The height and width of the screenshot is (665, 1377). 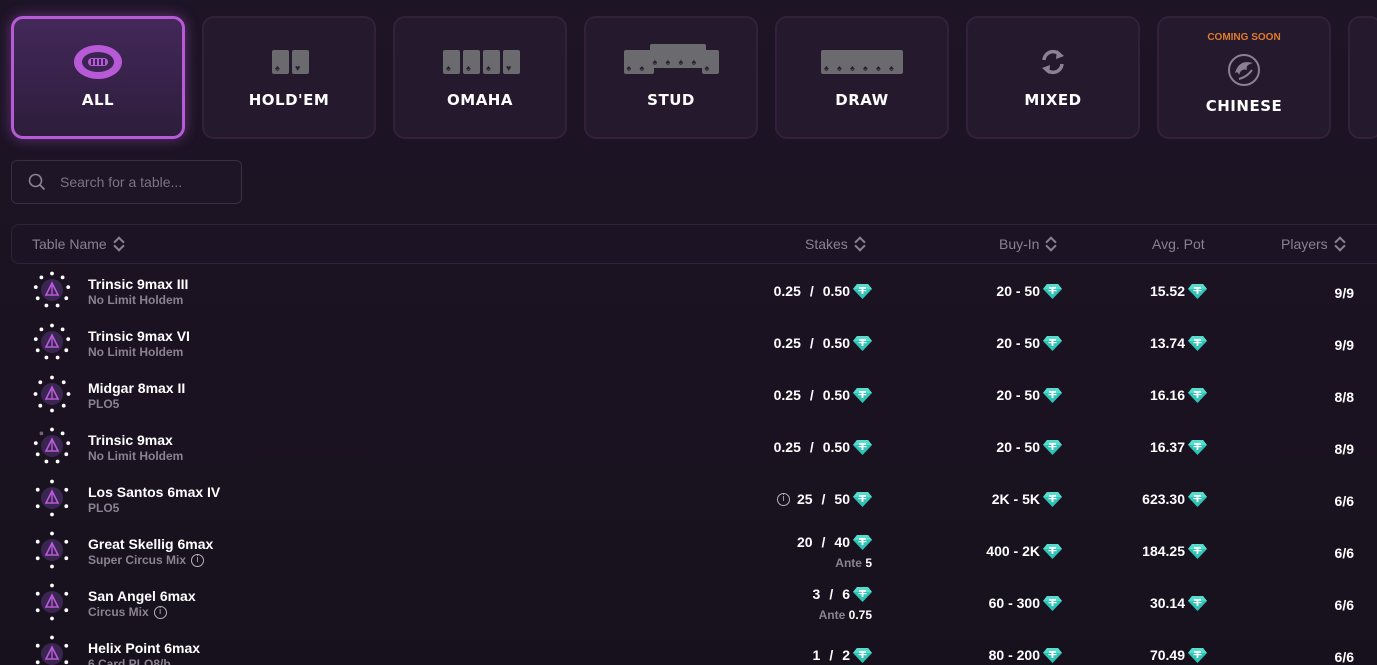 I want to click on column-stakes: Stakes, so click(x=834, y=244).